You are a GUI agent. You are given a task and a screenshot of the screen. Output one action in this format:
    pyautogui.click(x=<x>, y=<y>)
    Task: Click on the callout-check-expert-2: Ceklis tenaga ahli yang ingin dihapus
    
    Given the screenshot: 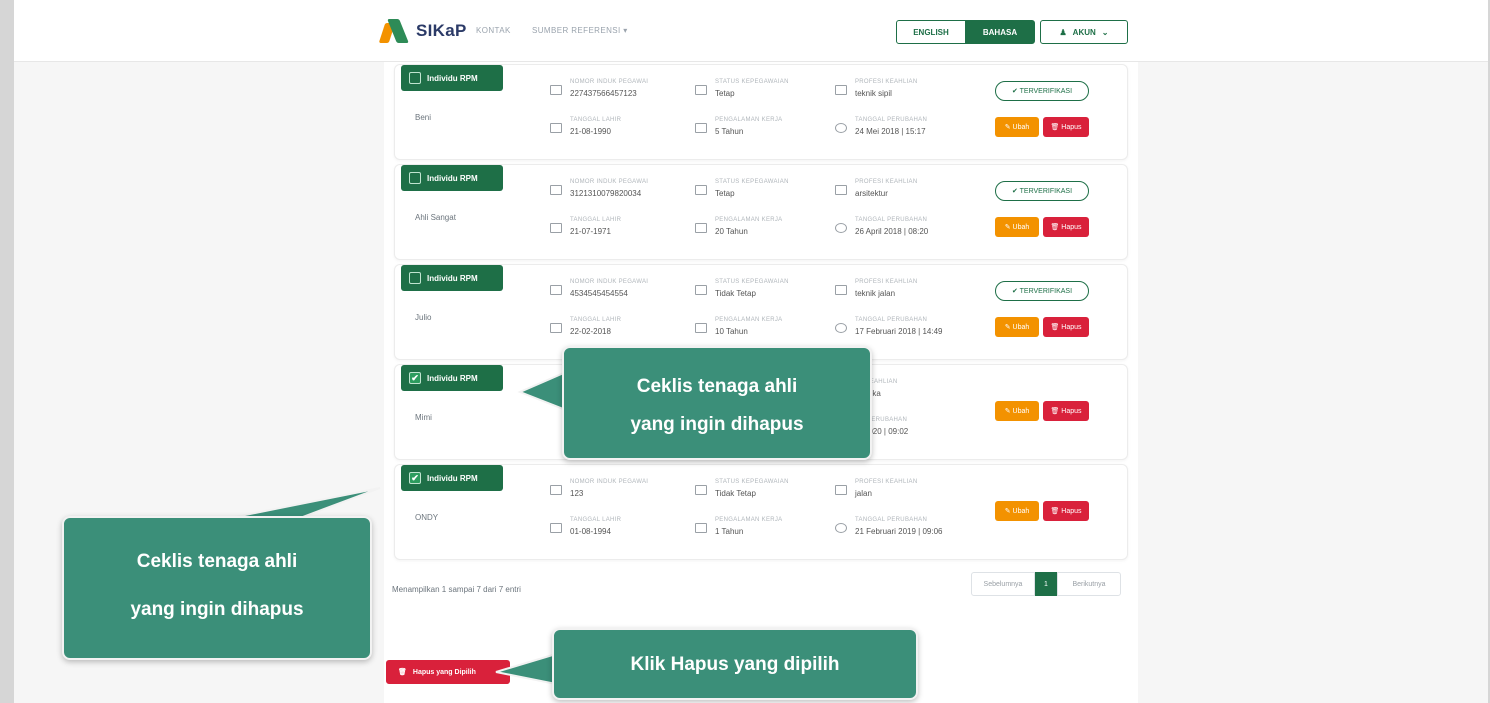 What is the action you would take?
    pyautogui.click(x=217, y=588)
    